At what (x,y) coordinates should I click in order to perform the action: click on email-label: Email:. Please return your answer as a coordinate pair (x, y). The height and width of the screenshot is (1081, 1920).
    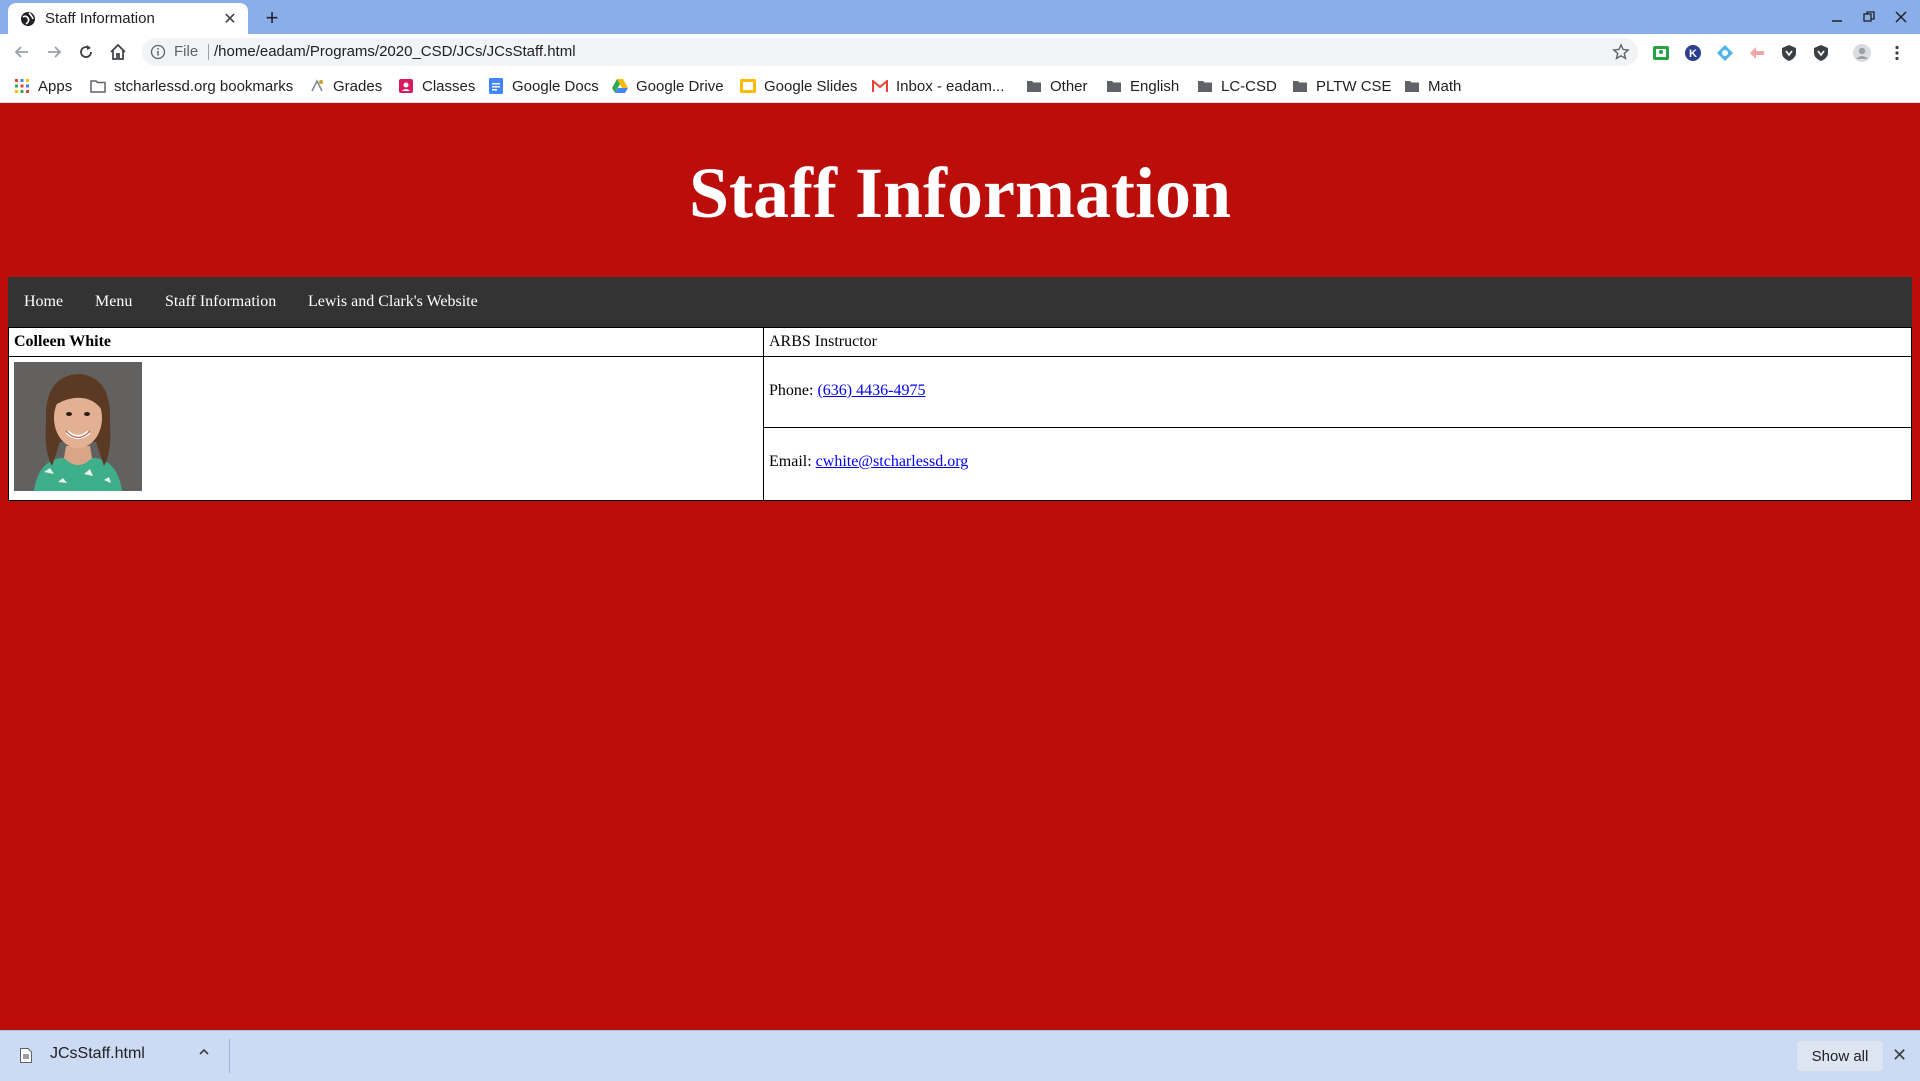
    Looking at the image, I should click on (790, 461).